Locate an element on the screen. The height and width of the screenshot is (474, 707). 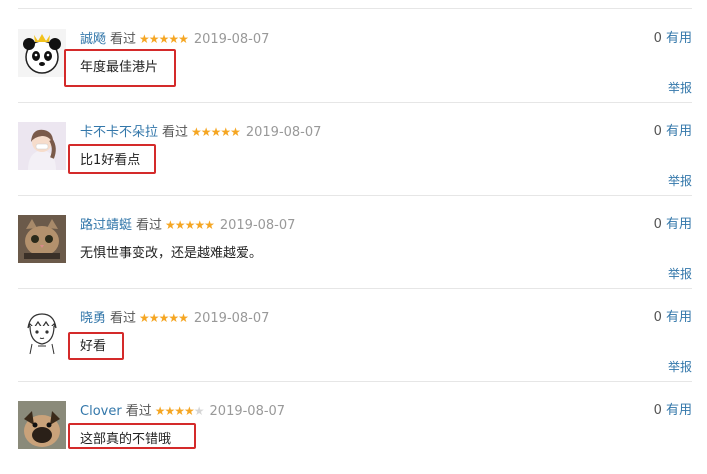
review-meta: Clover 看过 ★★★★★ 2019-08-07 is located at coordinates (182, 411).